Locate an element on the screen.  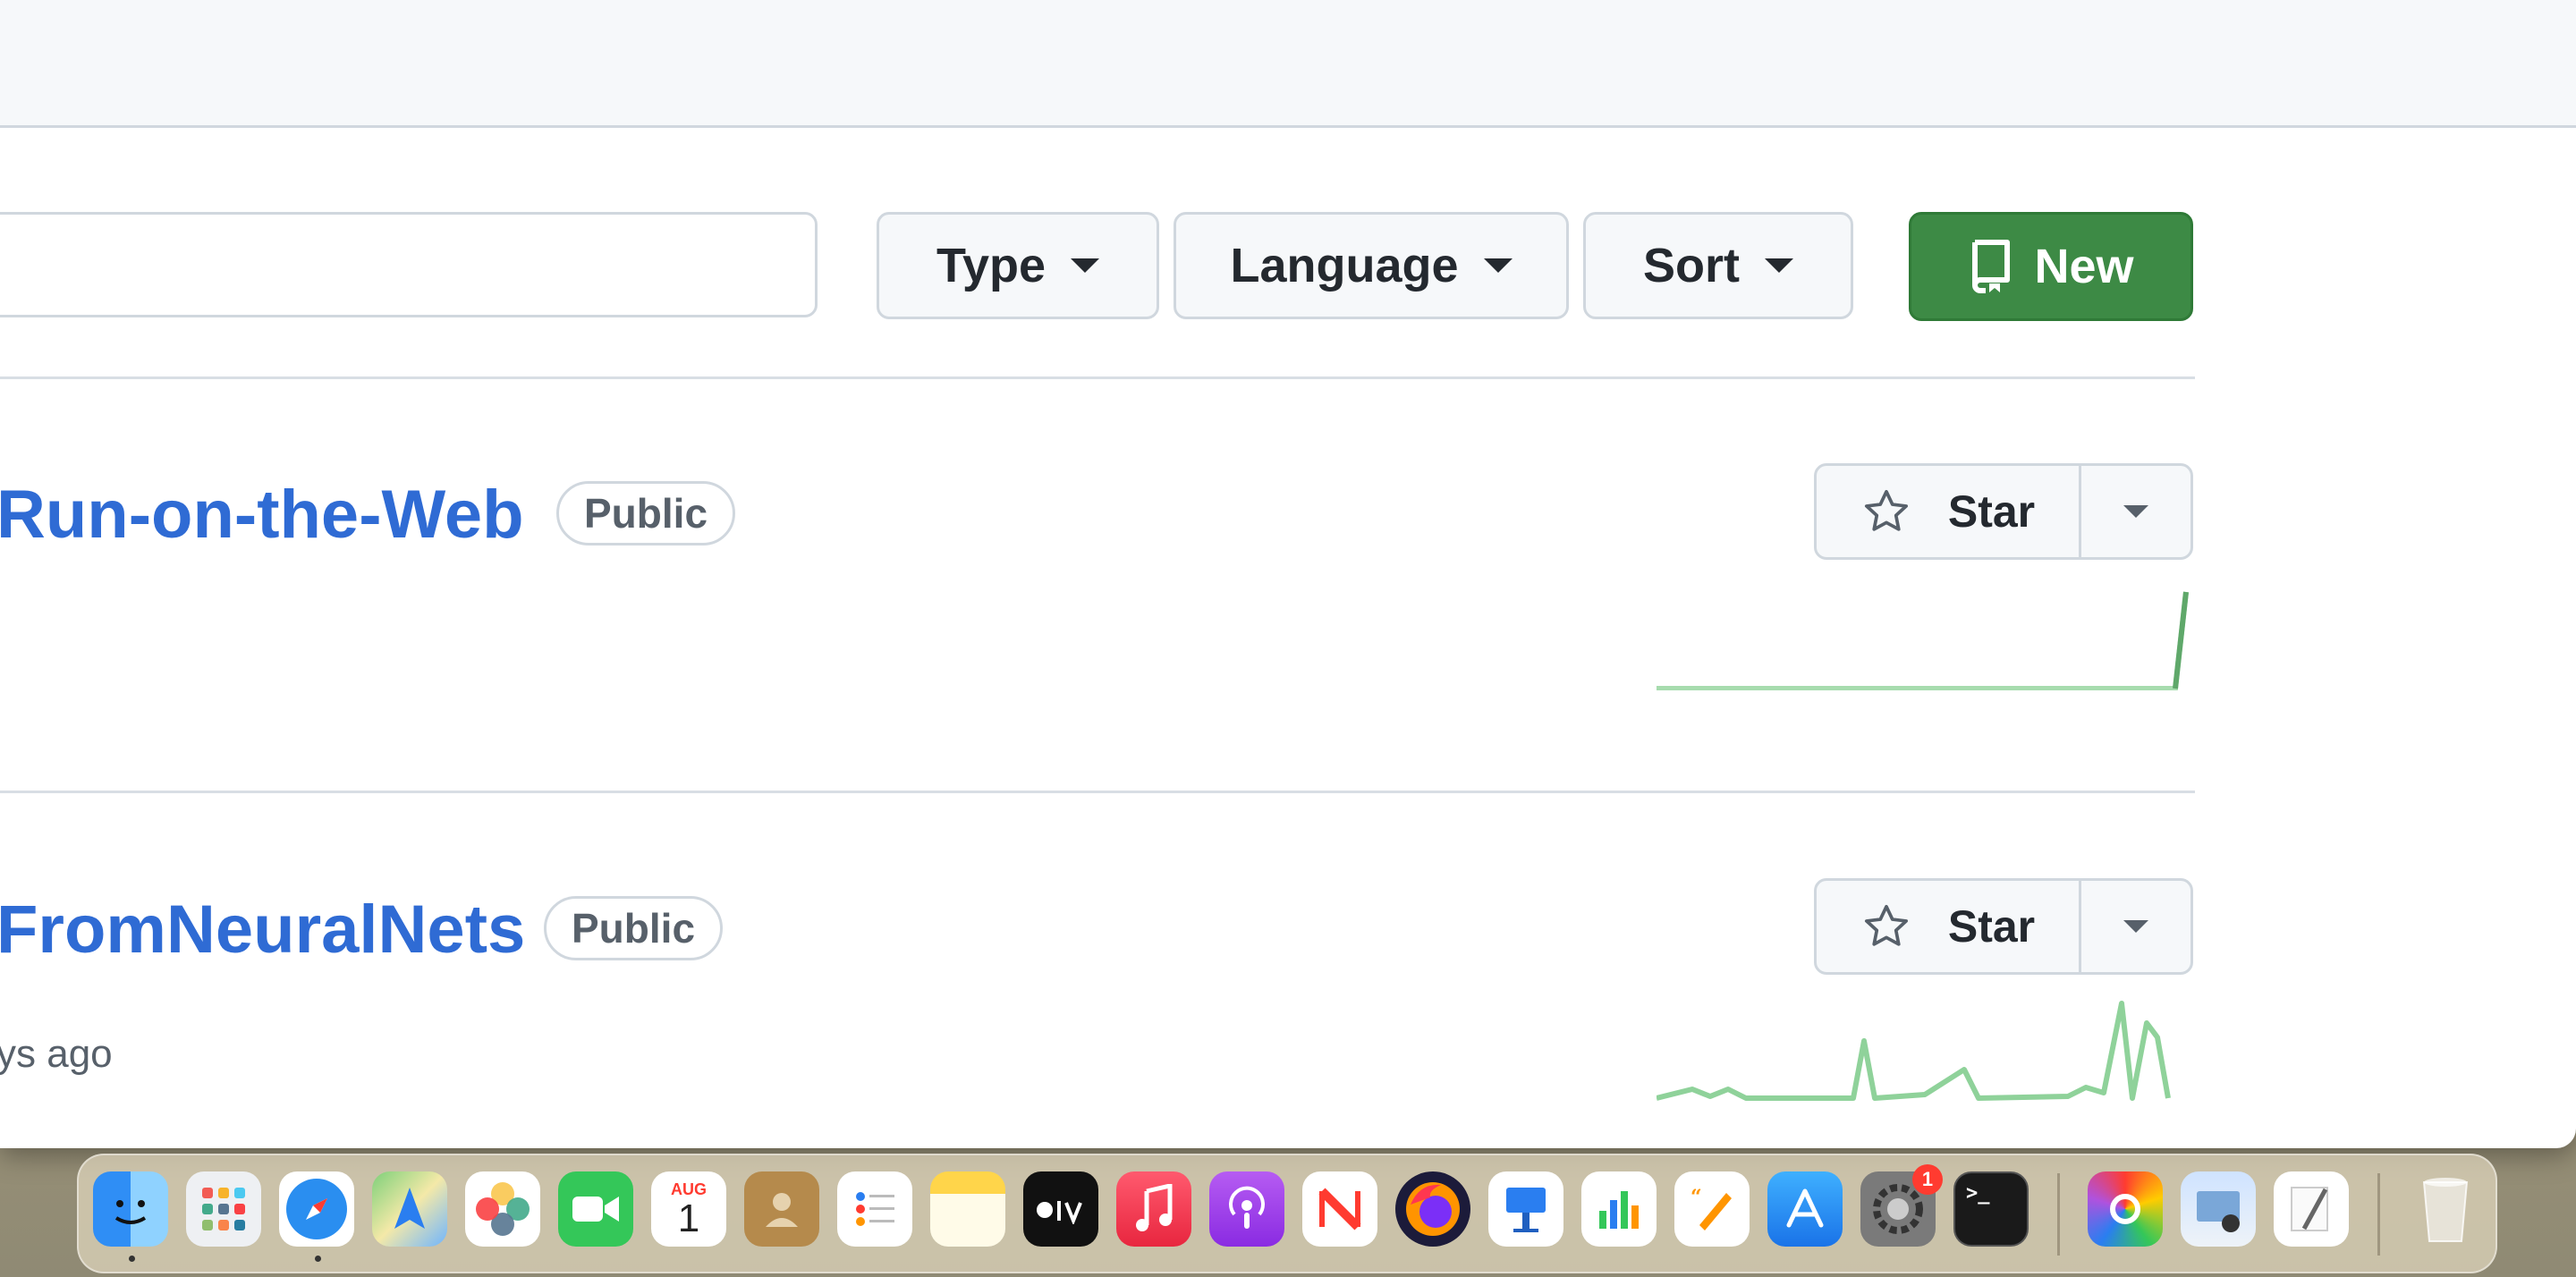
new-repo-label: New is located at coordinates (2084, 266).